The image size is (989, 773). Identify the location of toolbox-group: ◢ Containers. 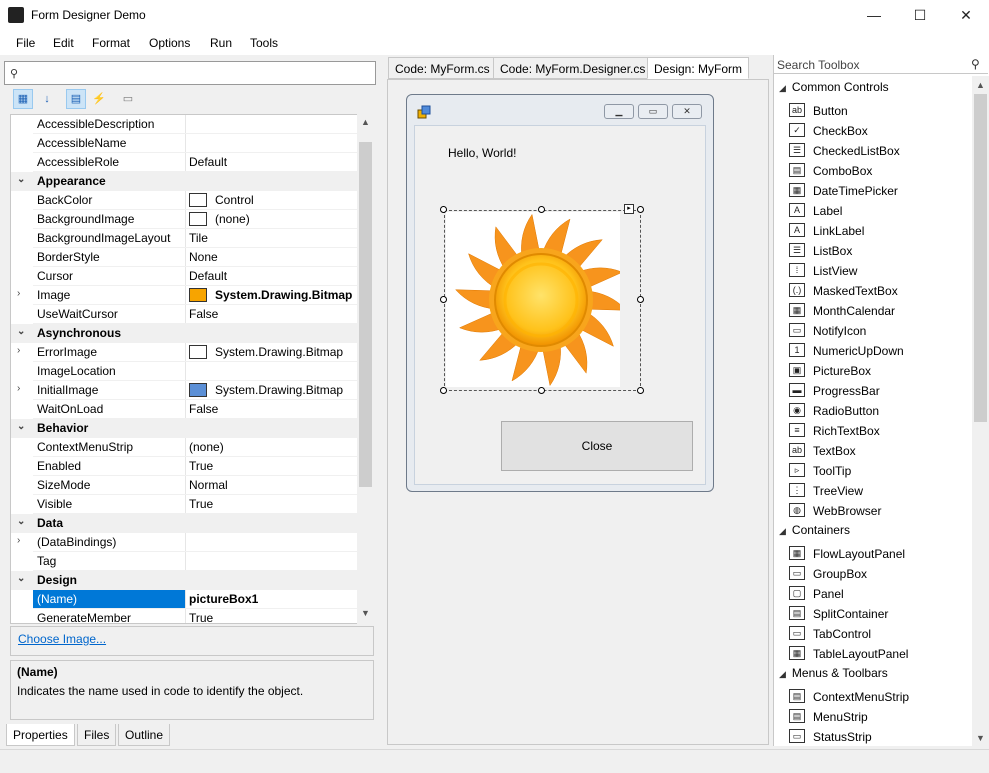
(814, 530).